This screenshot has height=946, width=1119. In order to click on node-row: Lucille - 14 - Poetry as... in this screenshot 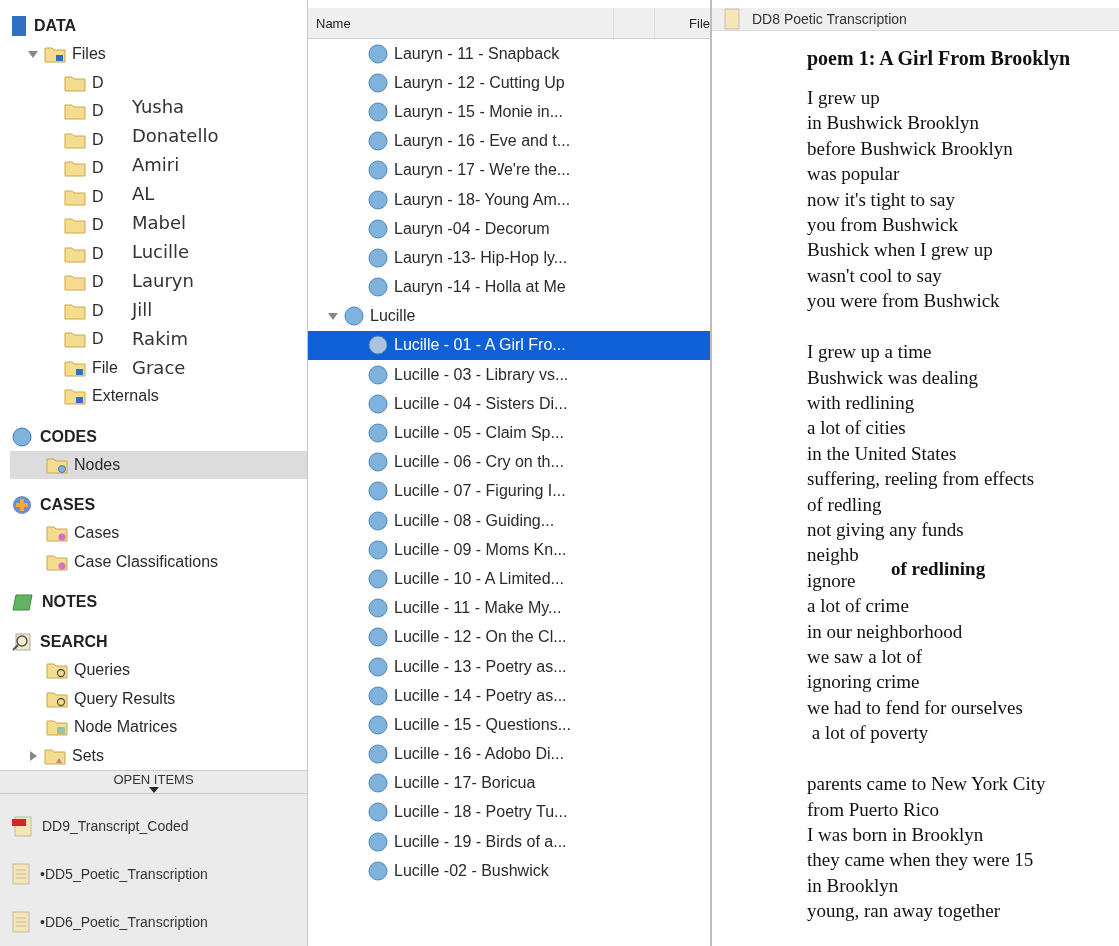, I will do `click(509, 696)`.